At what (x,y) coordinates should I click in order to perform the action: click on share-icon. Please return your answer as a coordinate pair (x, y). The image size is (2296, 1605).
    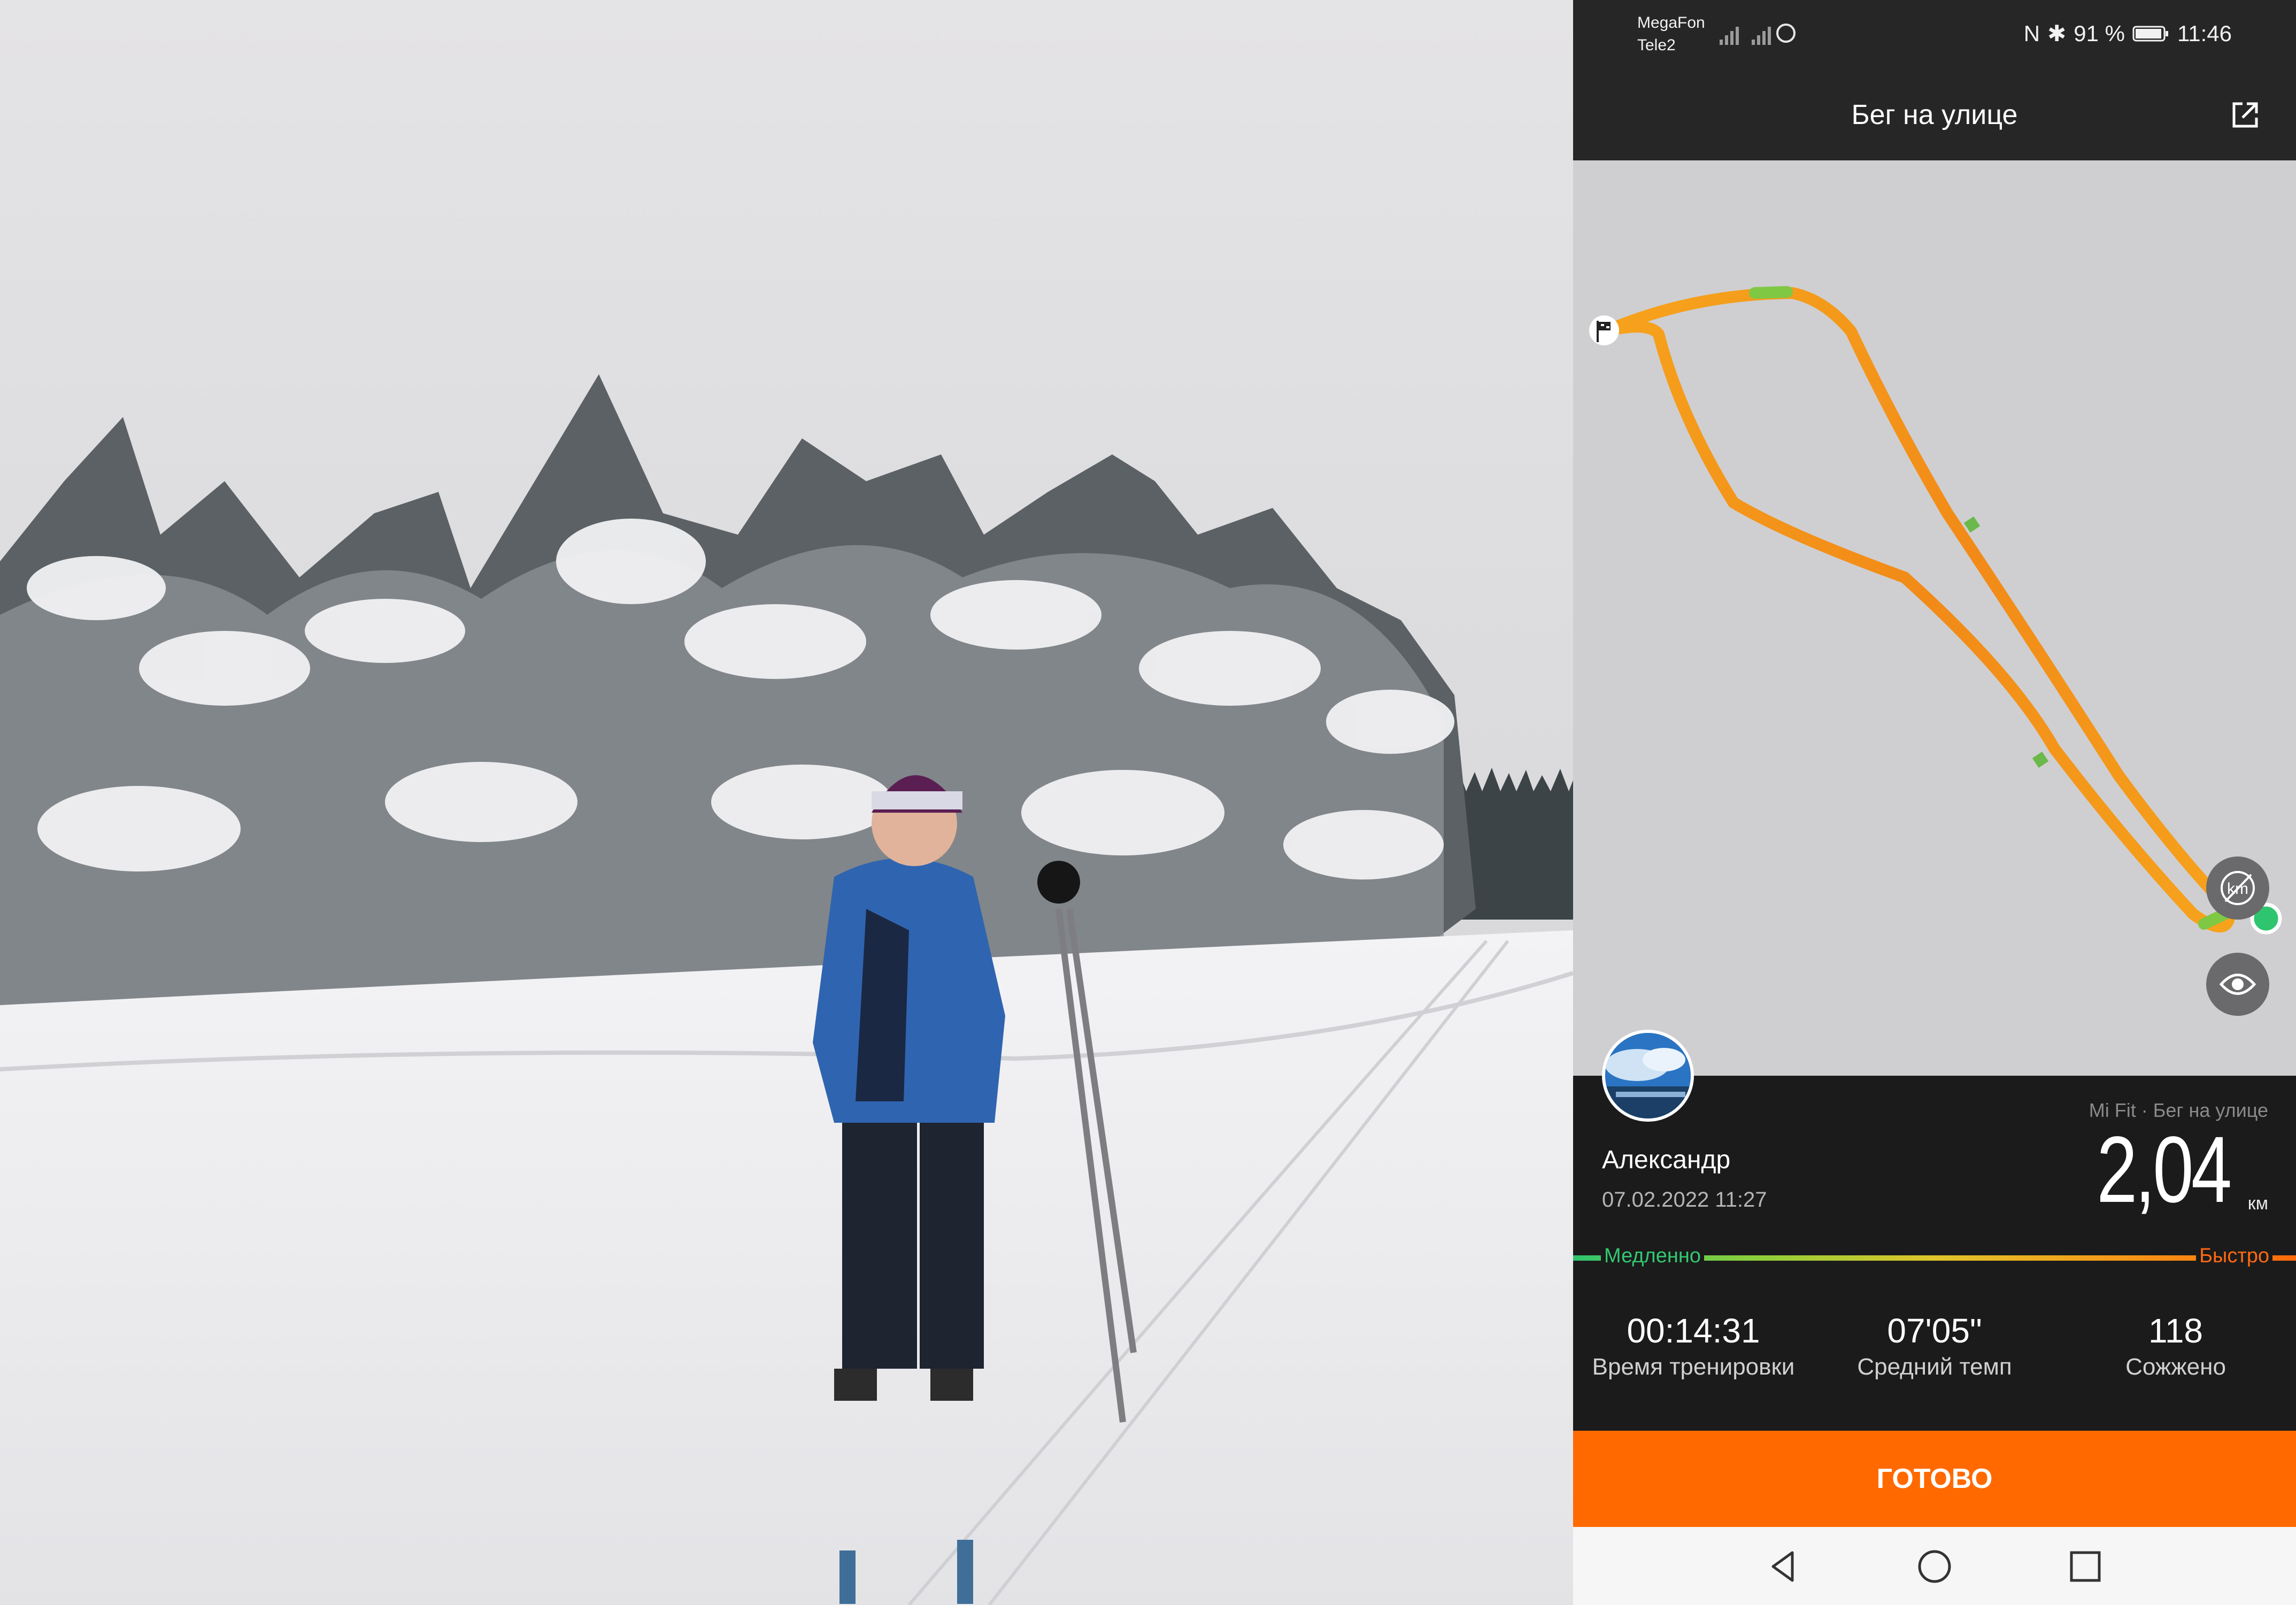
    Looking at the image, I should click on (2245, 115).